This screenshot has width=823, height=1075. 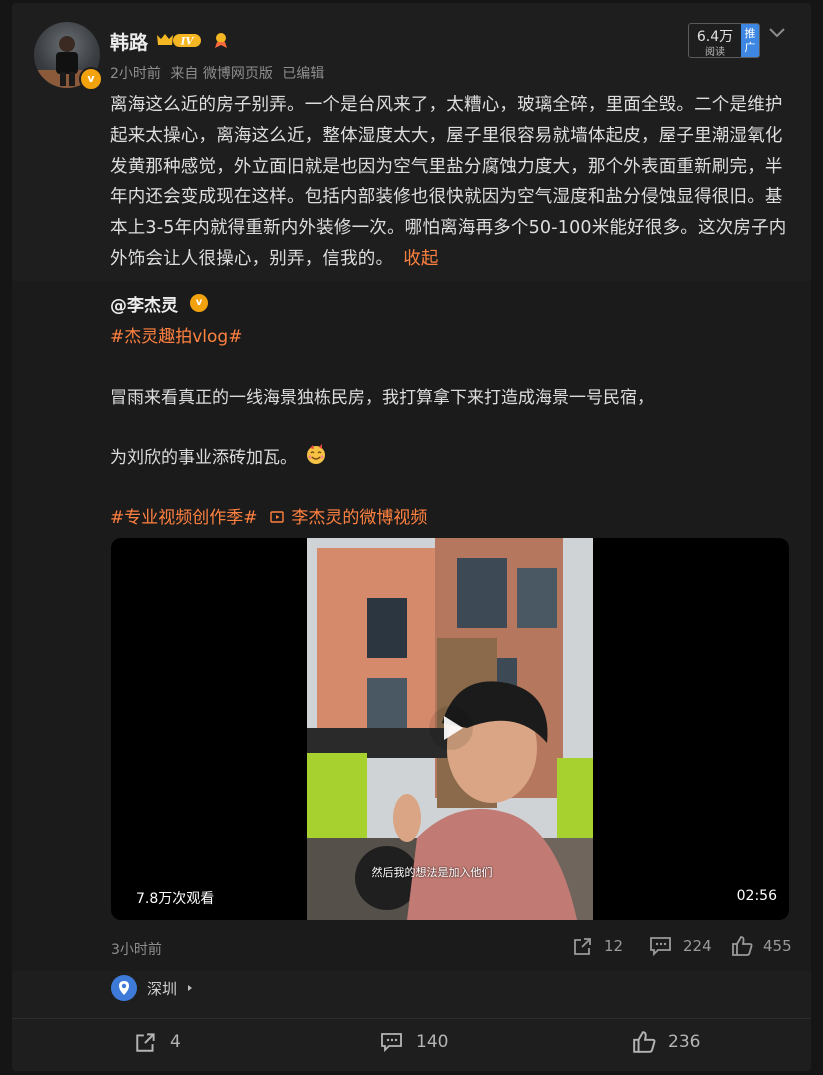 What do you see at coordinates (162, 988) in the screenshot?
I see `location-label: 深圳` at bounding box center [162, 988].